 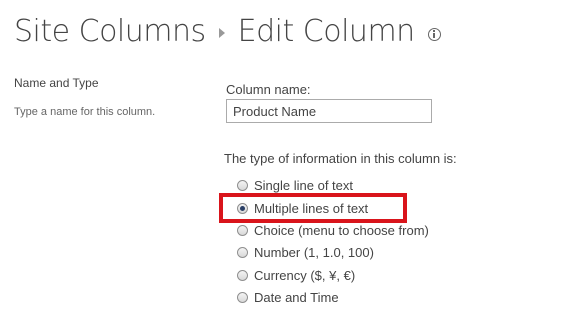 I want to click on radio-option-date-time: Date and Time, so click(x=288, y=297).